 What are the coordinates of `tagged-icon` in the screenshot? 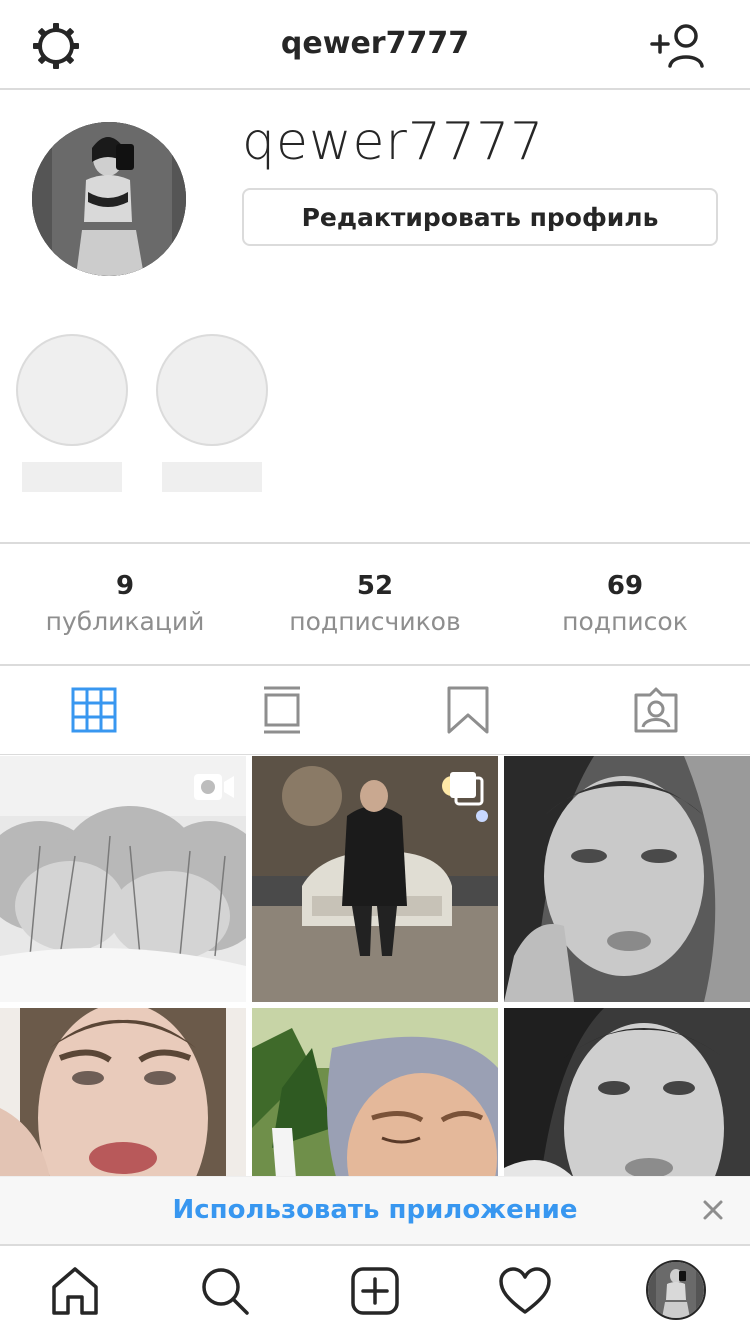 It's located at (656, 710).